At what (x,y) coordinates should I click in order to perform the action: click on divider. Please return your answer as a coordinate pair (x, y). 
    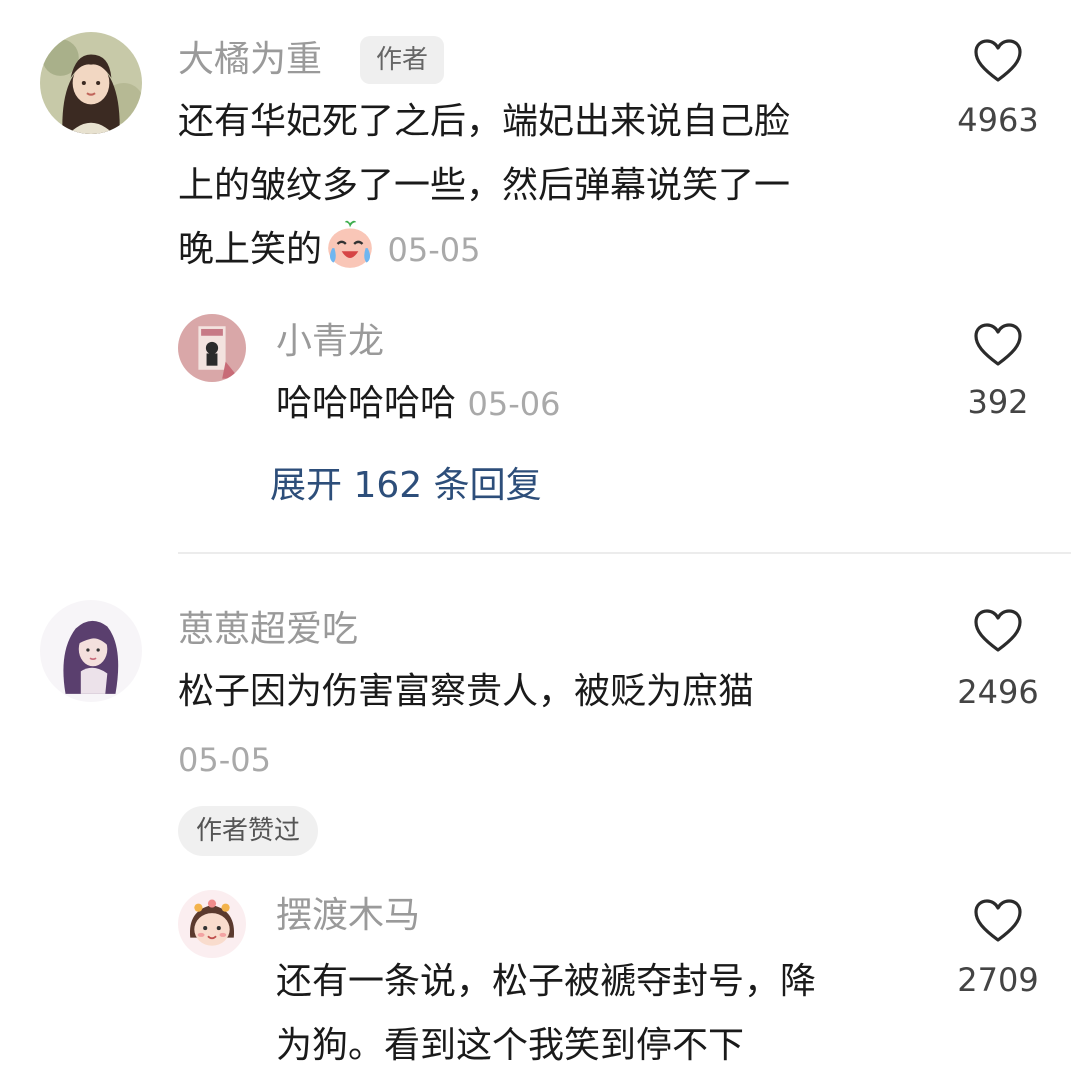
    Looking at the image, I should click on (624, 553).